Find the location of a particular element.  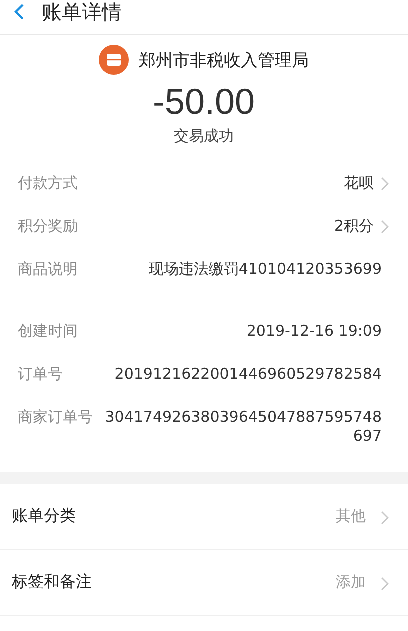

detail-label: 商家订单号 is located at coordinates (55, 417).